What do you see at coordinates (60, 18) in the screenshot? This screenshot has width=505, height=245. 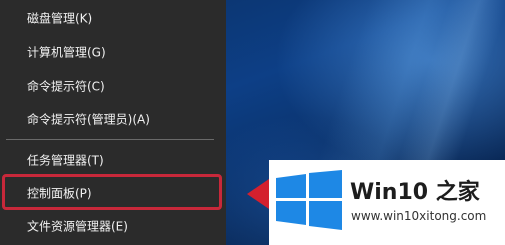 I see `menu-item-label: 磁盘管理(K)` at bounding box center [60, 18].